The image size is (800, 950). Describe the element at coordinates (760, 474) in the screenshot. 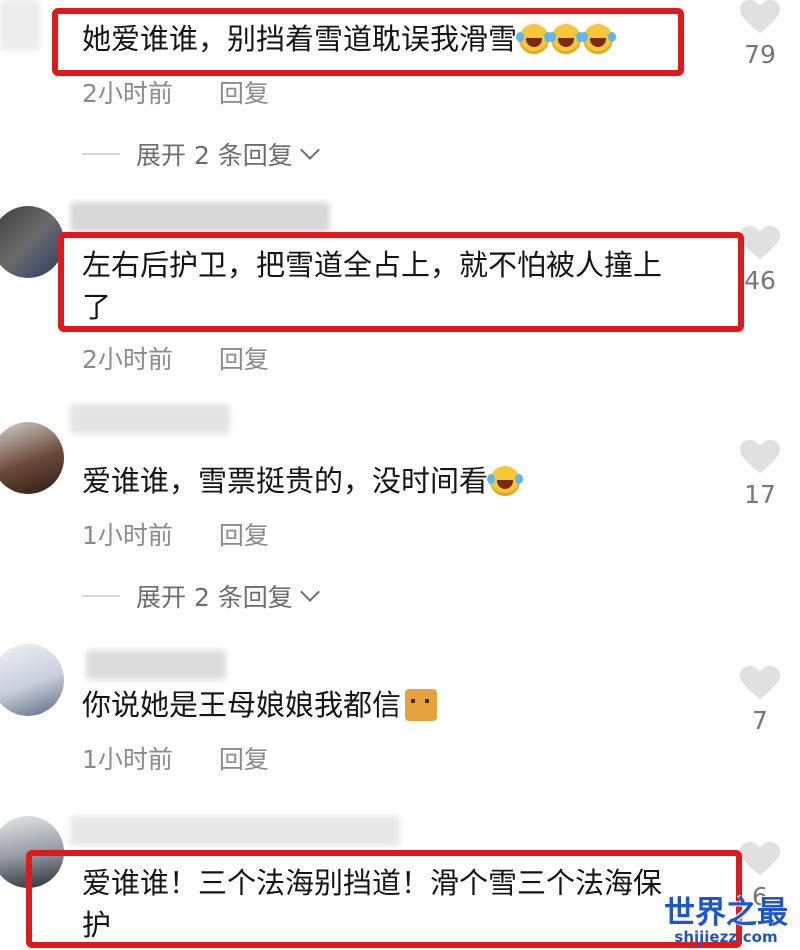

I see `like-button: 17` at that location.